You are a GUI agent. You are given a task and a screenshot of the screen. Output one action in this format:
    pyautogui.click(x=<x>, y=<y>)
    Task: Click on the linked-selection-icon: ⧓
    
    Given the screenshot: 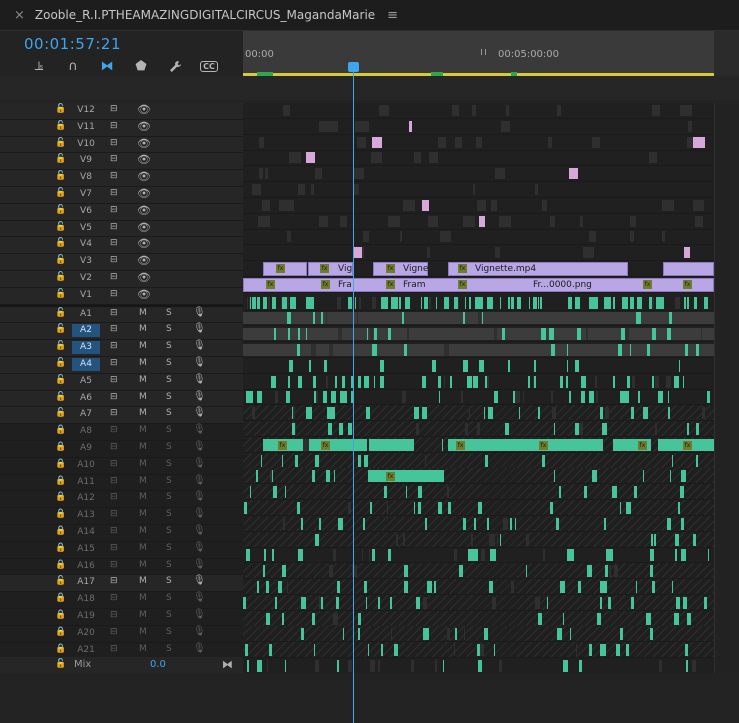 What is the action you would take?
    pyautogui.click(x=107, y=66)
    